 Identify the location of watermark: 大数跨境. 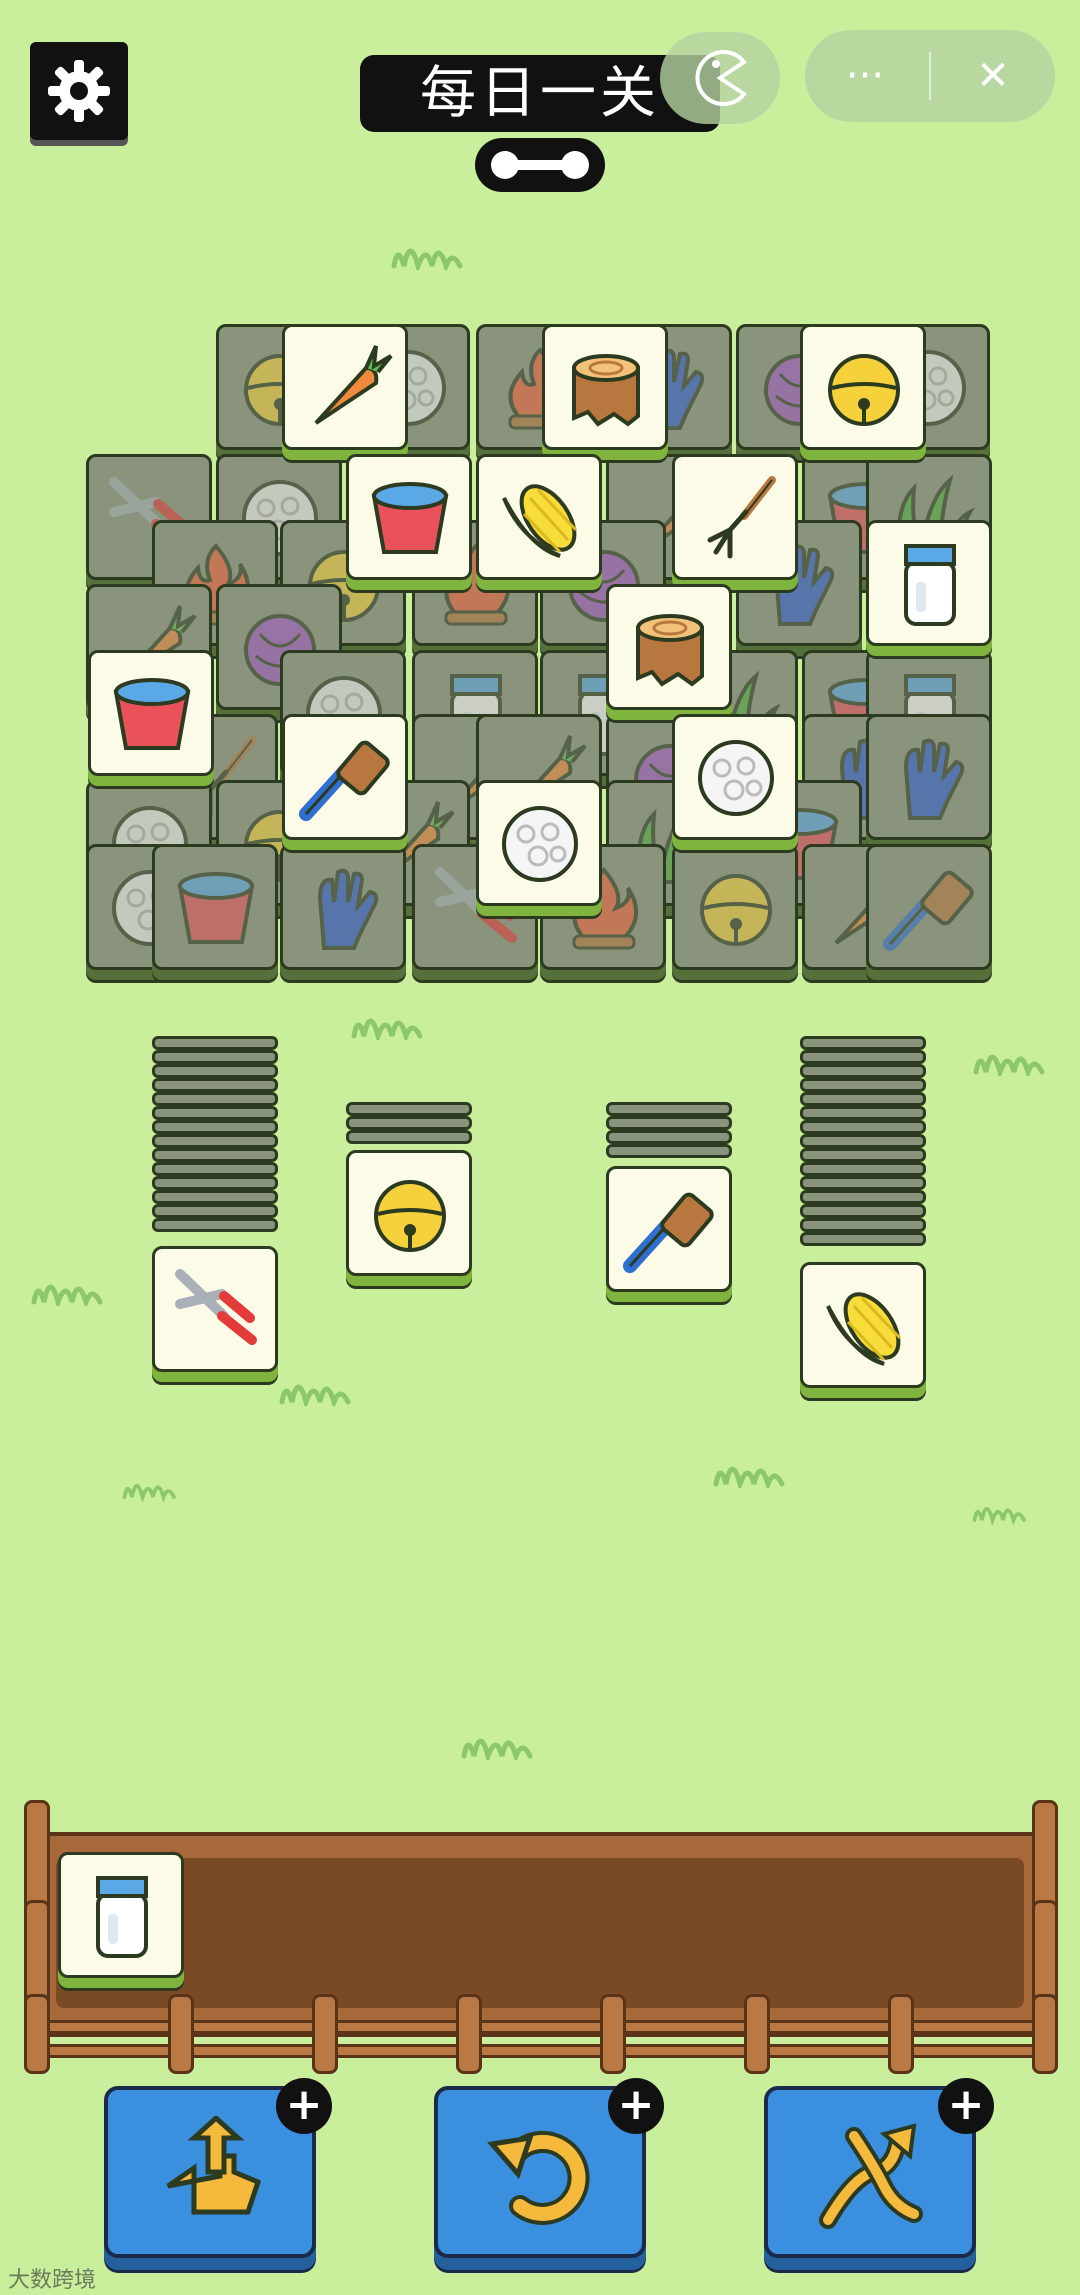
(52, 2280).